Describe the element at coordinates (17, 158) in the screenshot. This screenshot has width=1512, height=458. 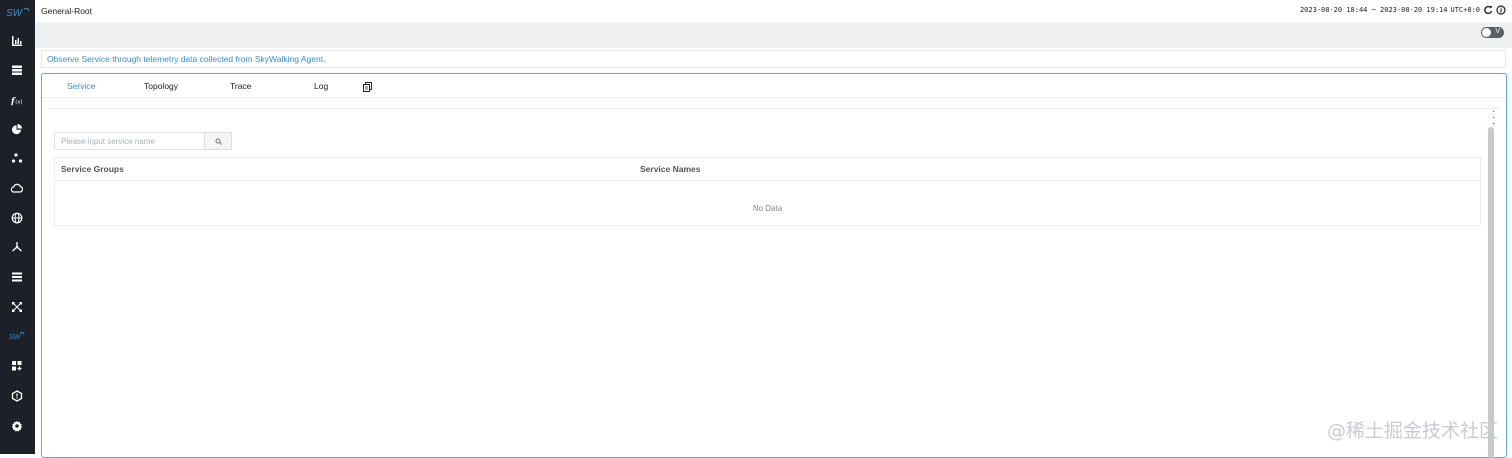
I see `nodes-icon` at that location.